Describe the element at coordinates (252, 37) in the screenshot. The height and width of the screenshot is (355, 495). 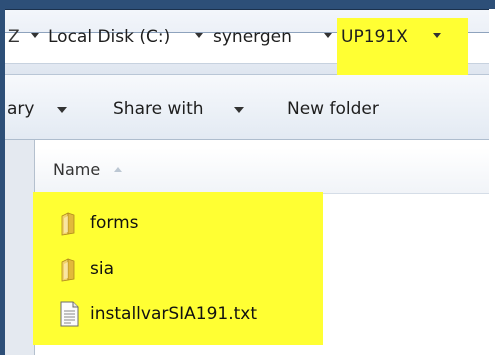
I see `breadcrumb-synergen: synergen` at that location.